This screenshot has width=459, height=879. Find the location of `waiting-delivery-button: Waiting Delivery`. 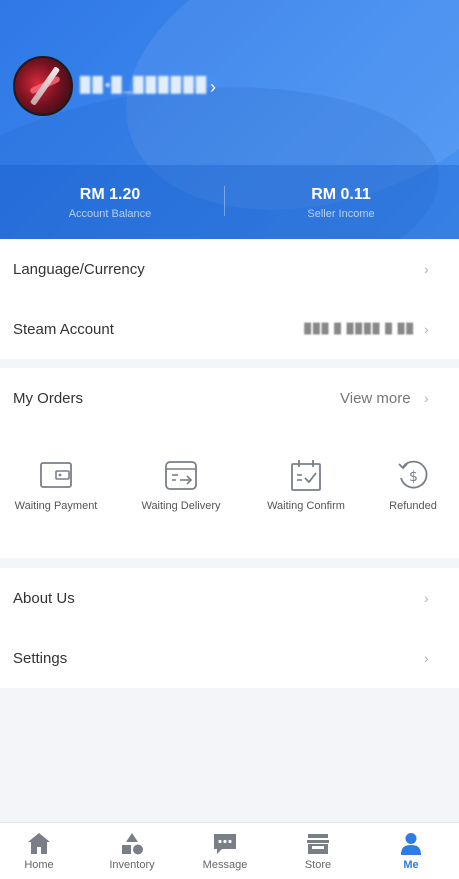

waiting-delivery-button: Waiting Delivery is located at coordinates (181, 485).